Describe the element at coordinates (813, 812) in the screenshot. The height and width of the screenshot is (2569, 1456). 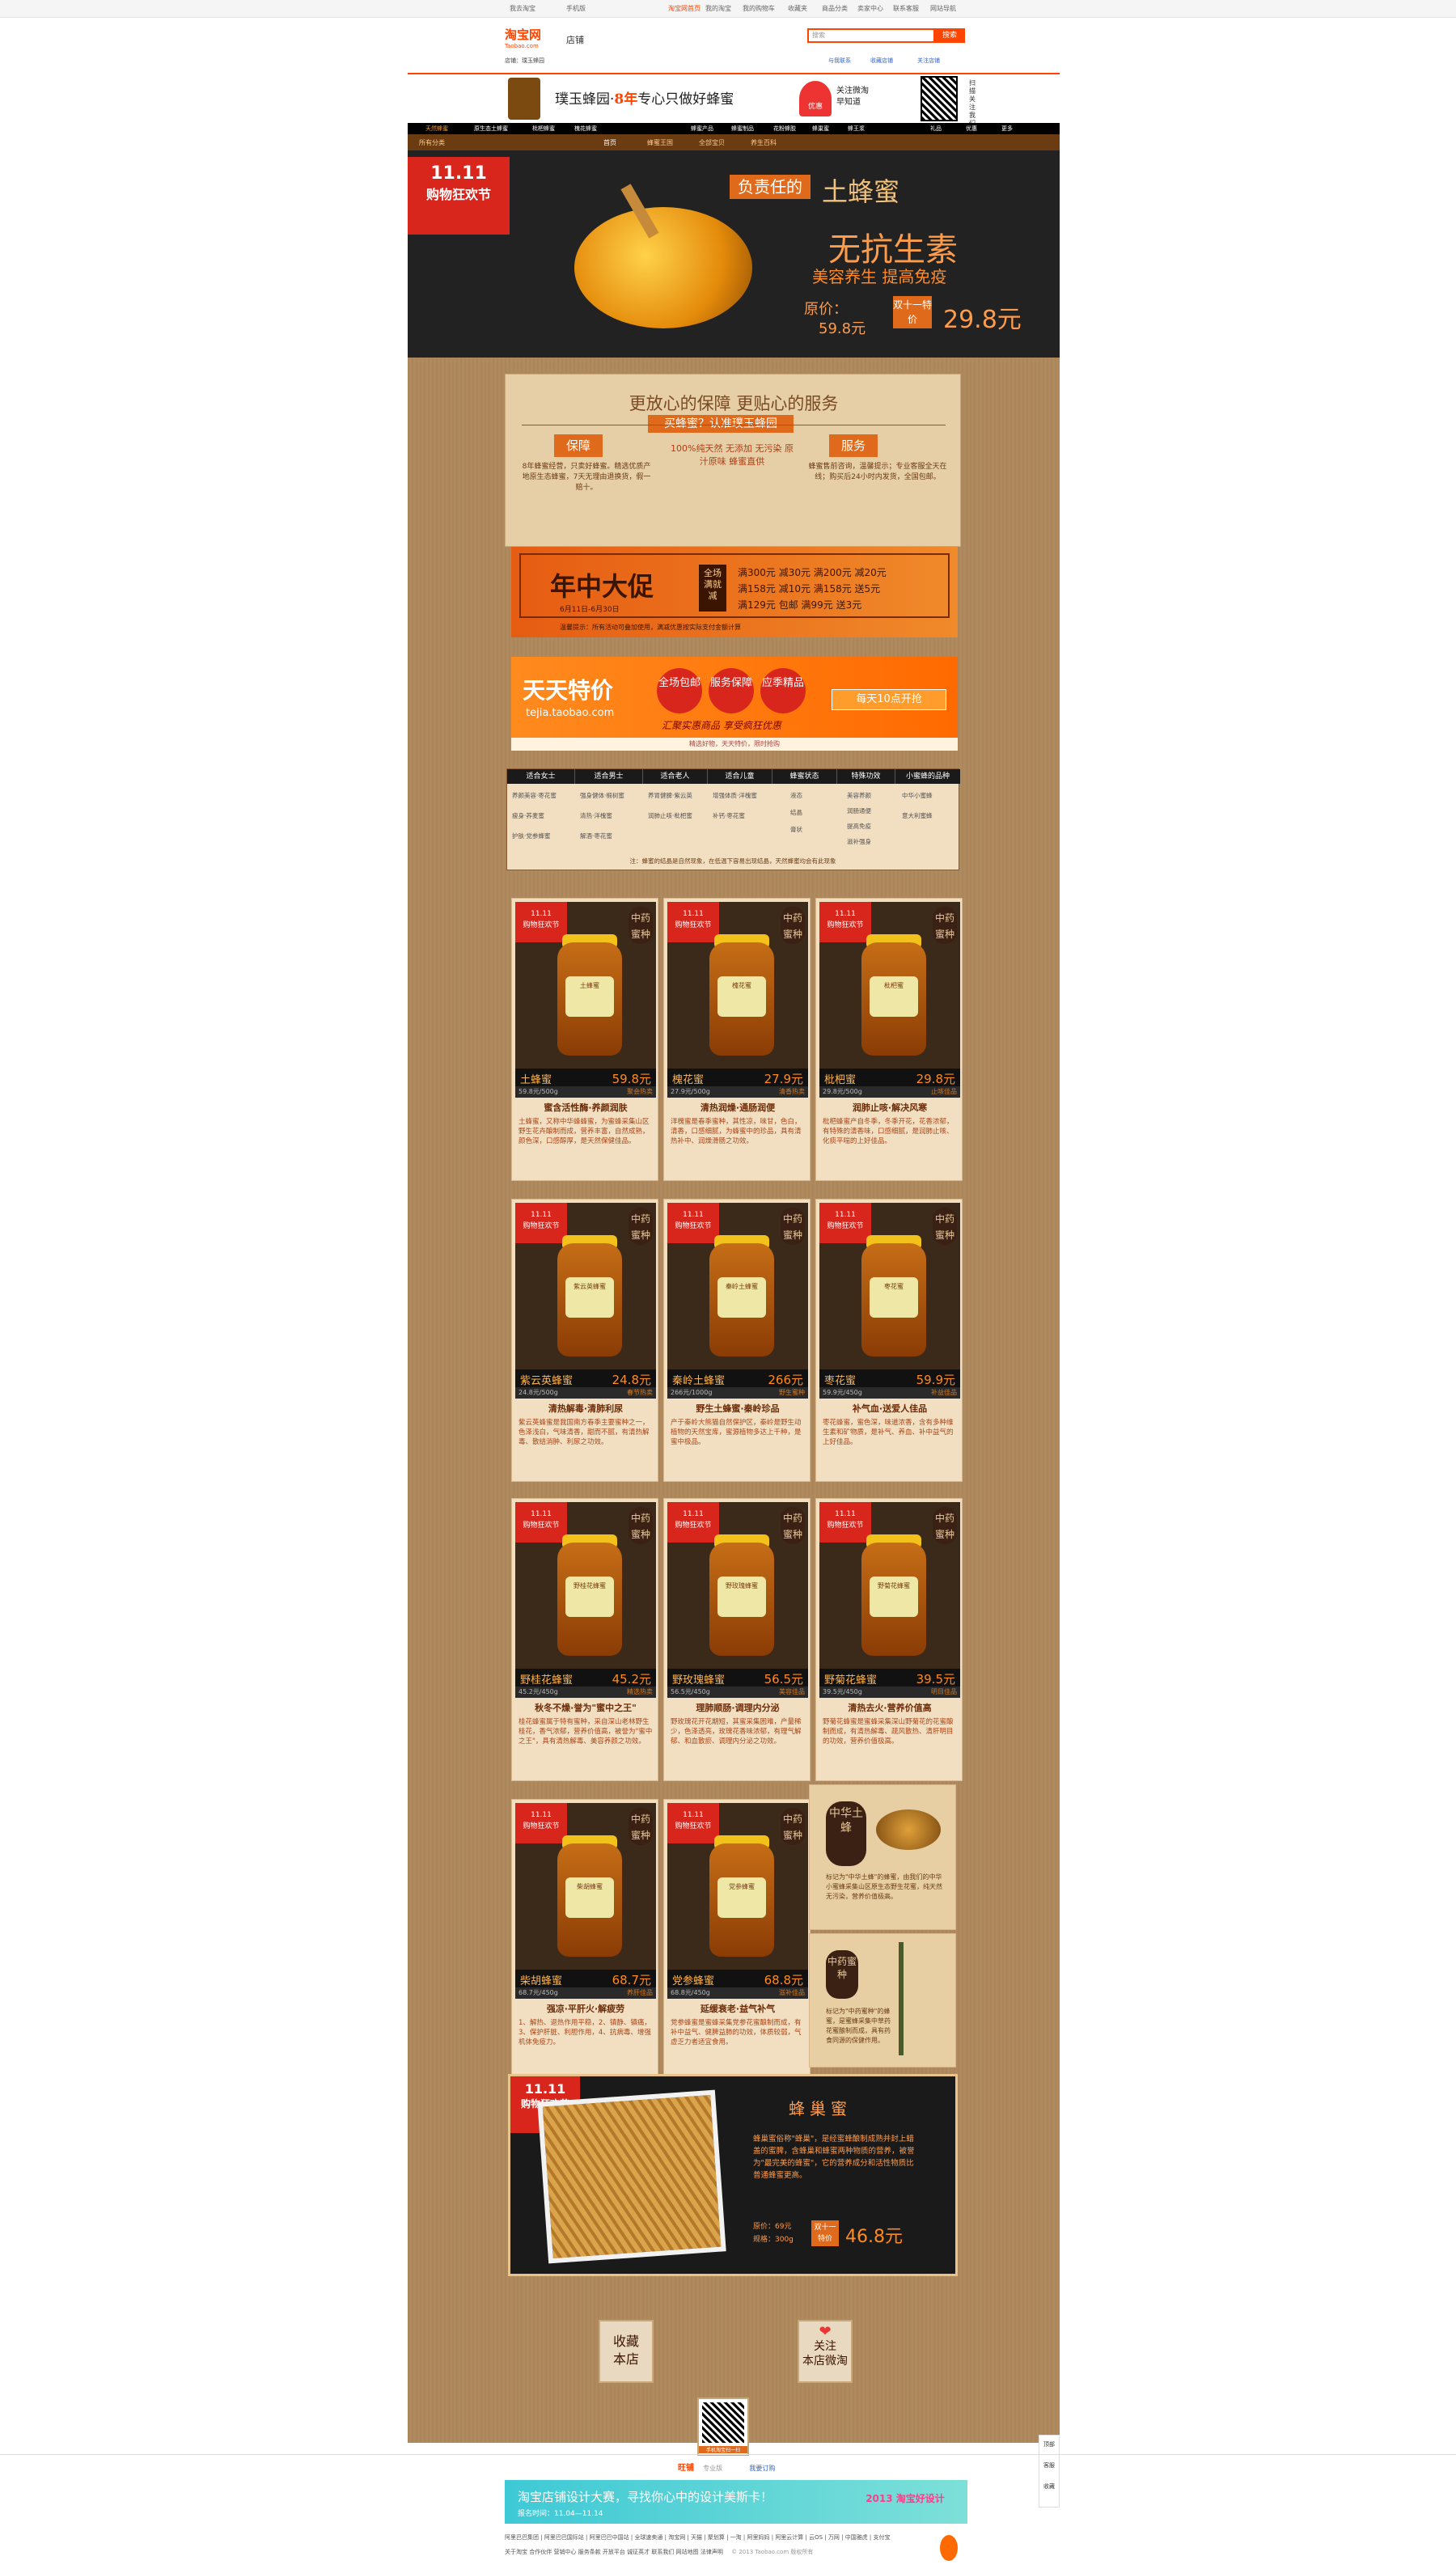
I see `table-link: 结晶` at that location.